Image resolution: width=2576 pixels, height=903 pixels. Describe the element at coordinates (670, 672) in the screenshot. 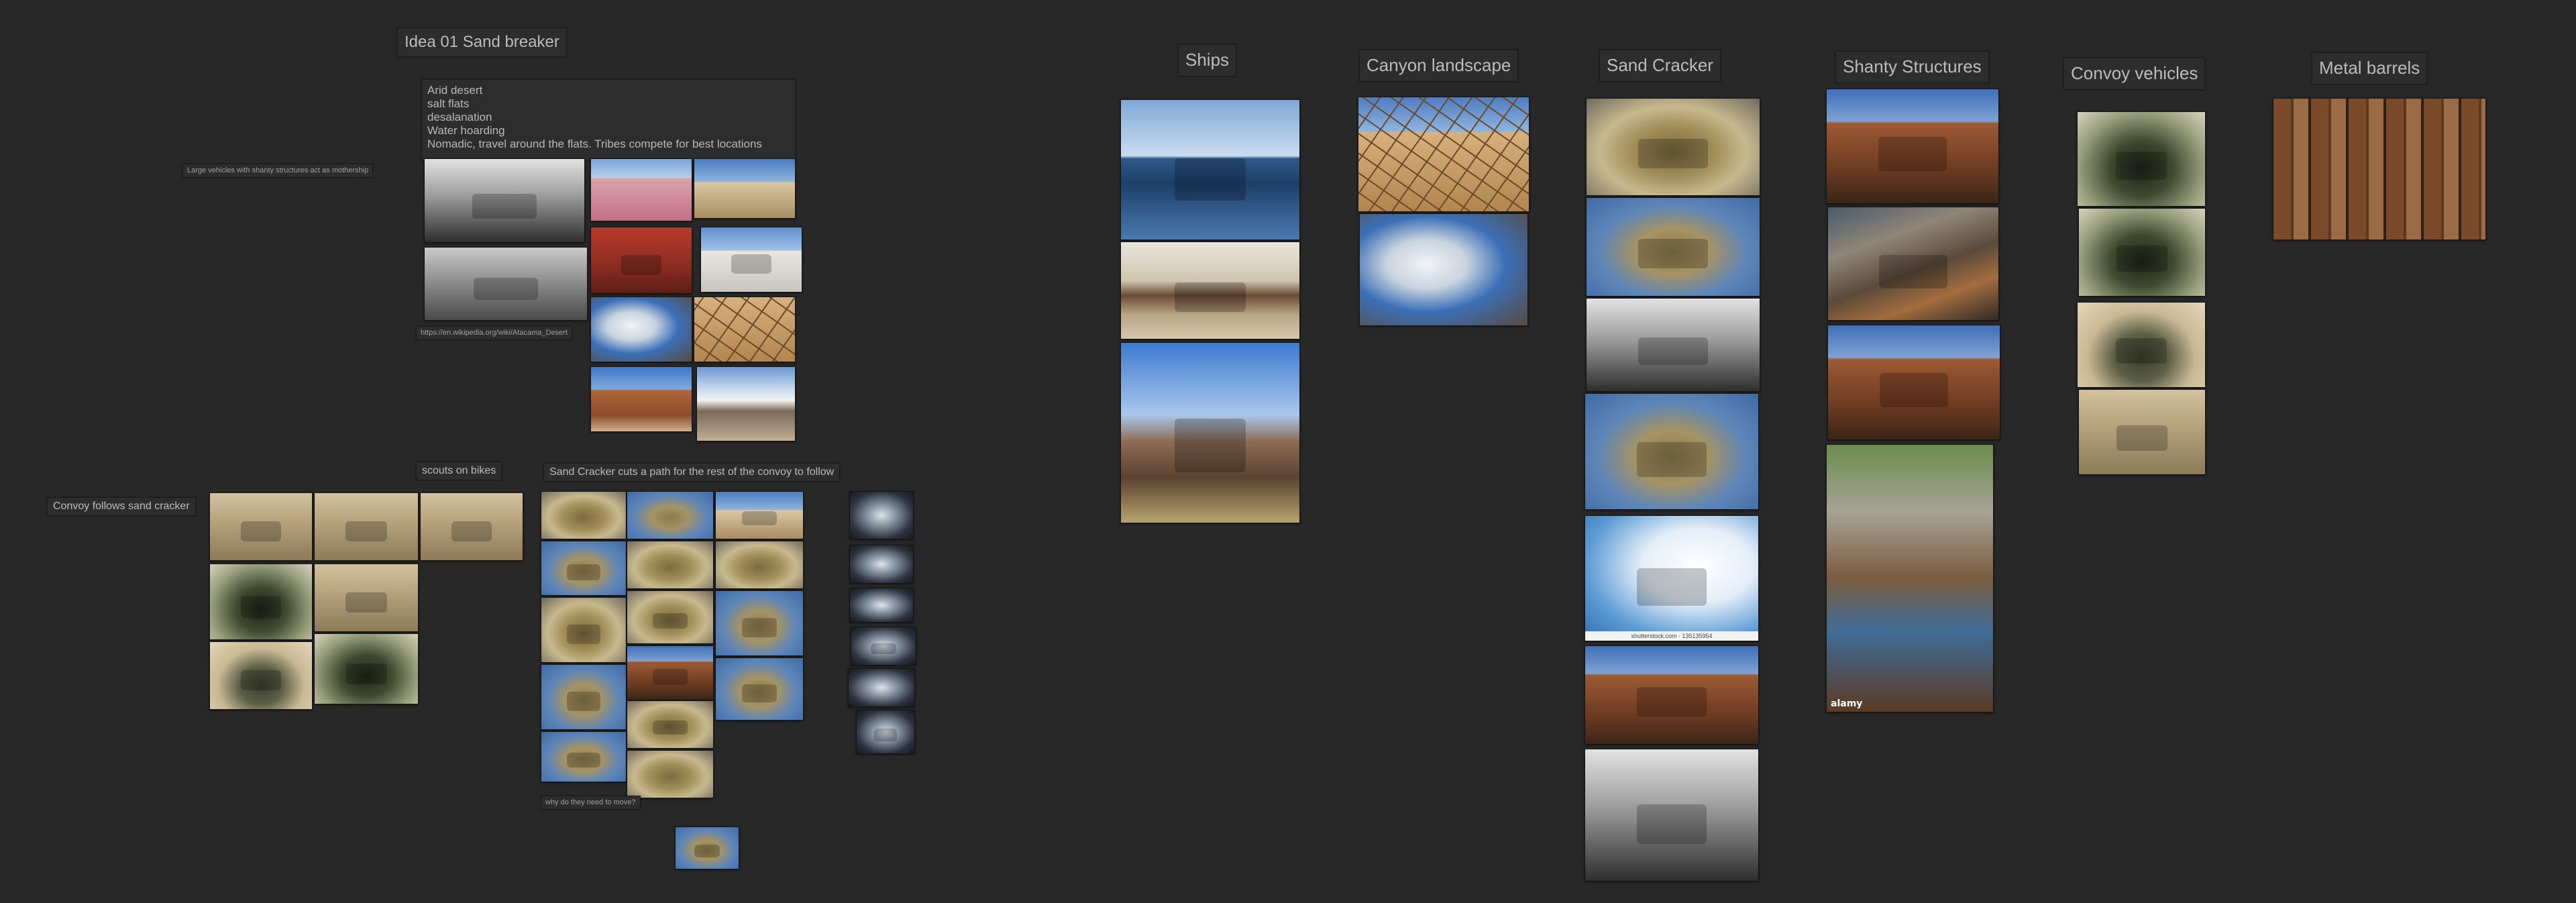

I see `bucket-wheel-image` at that location.